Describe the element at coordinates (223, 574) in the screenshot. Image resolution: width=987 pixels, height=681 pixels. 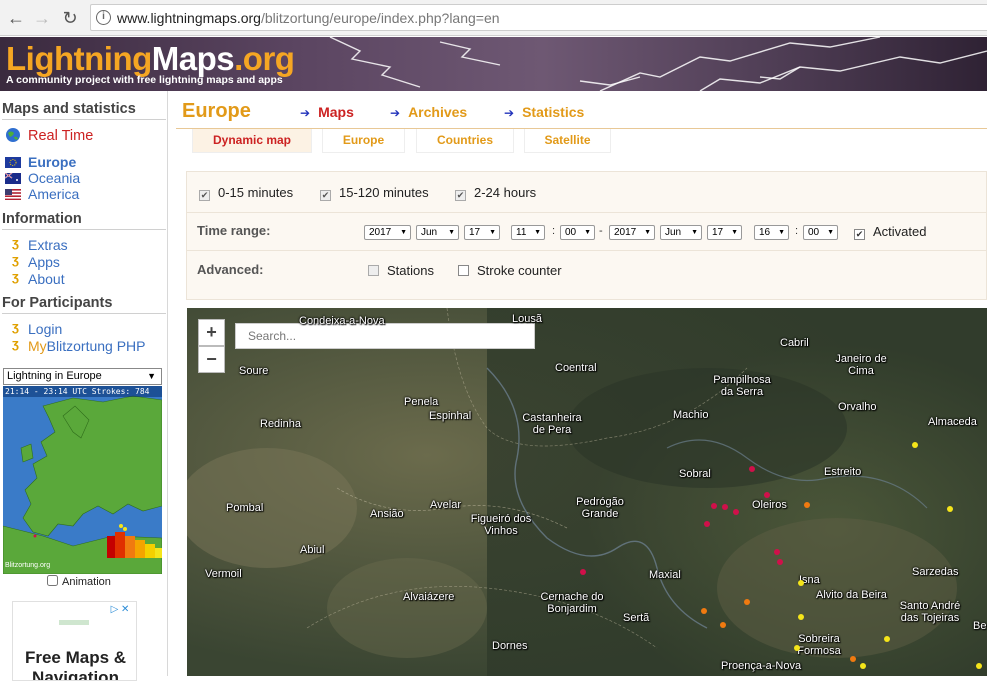
I see `place-label: Vermoil` at that location.